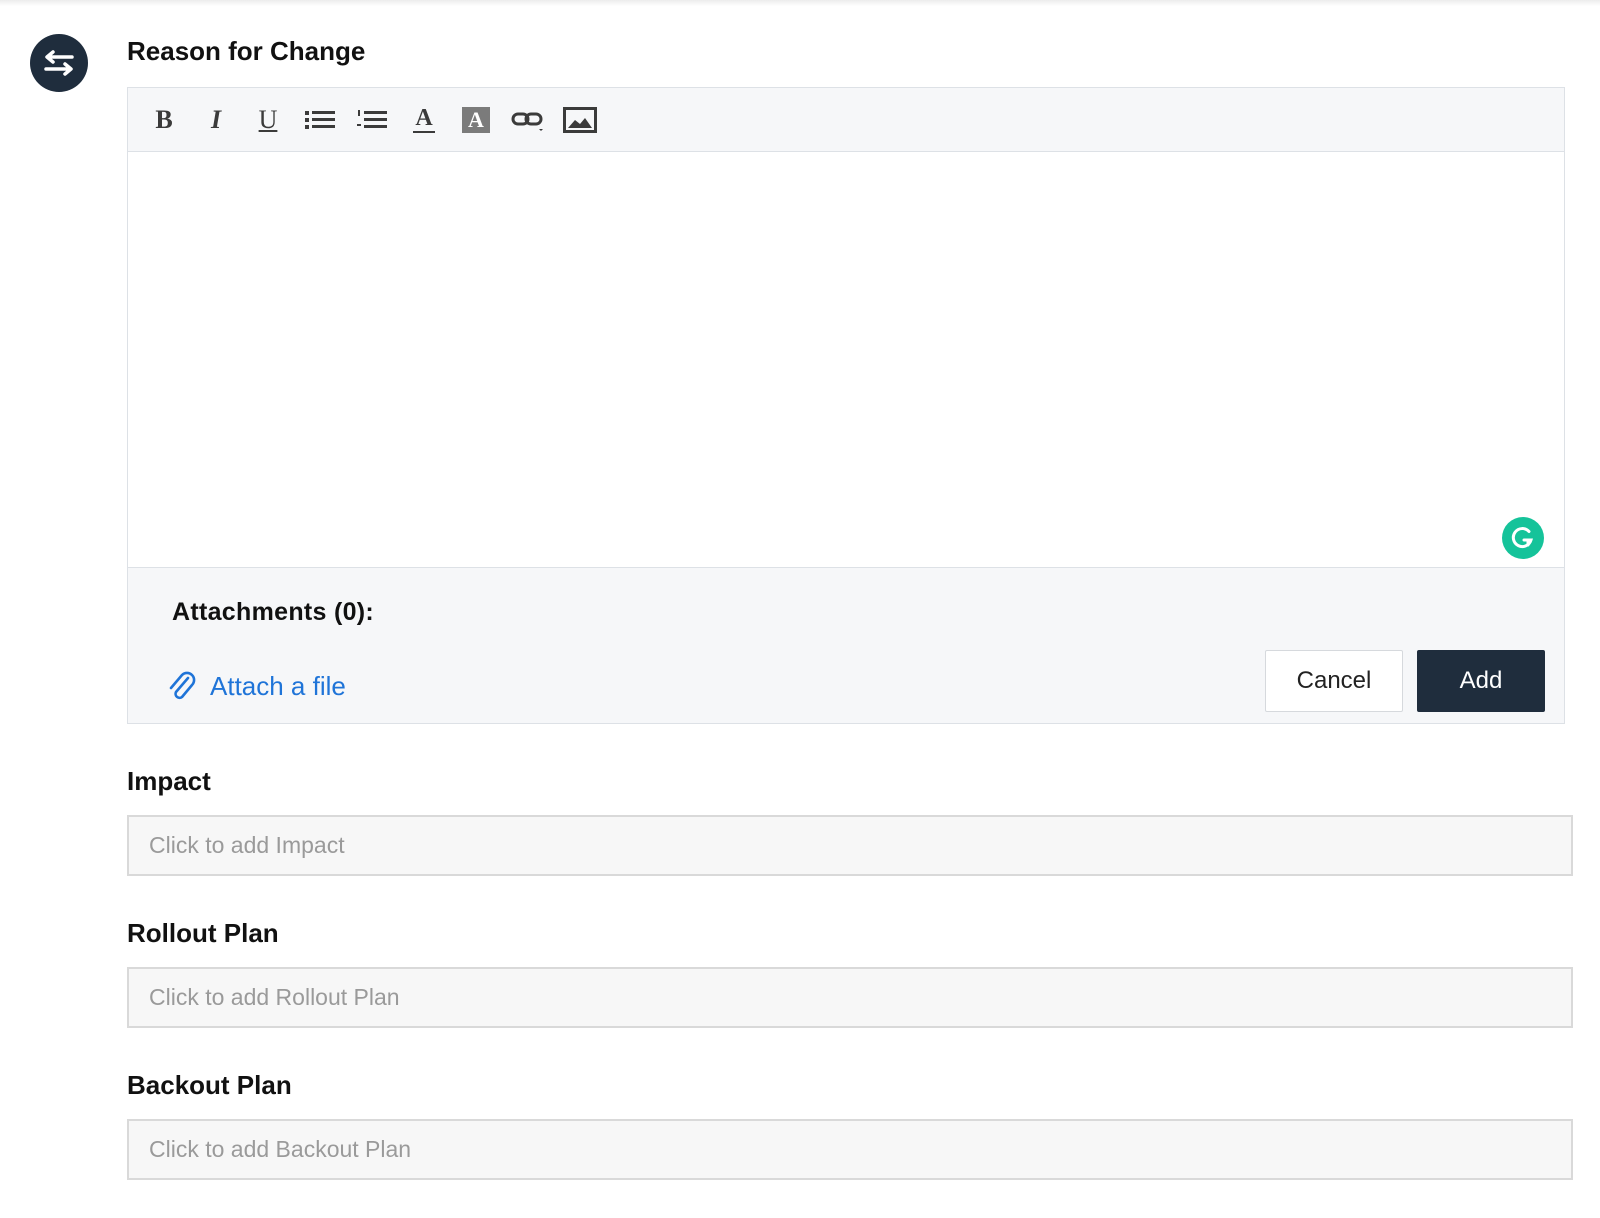 Image resolution: width=1600 pixels, height=1218 pixels. Describe the element at coordinates (246, 51) in the screenshot. I see `reason-for-change-title: Reason for Change` at that location.